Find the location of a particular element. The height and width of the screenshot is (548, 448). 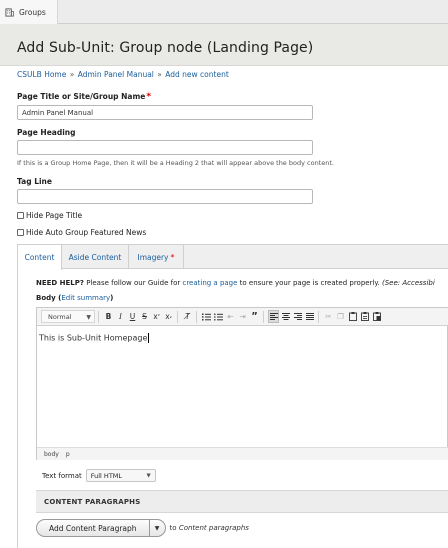

tab-aside-content: Aside Content is located at coordinates (95, 257).